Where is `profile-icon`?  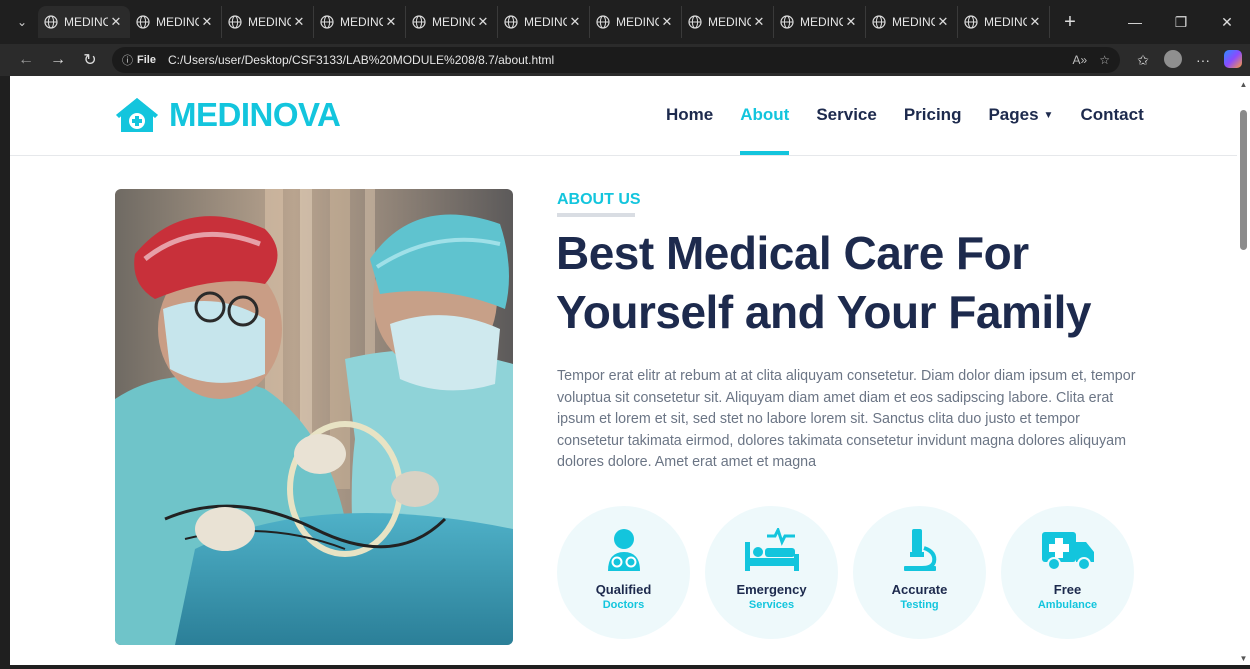
profile-icon is located at coordinates (1173, 60).